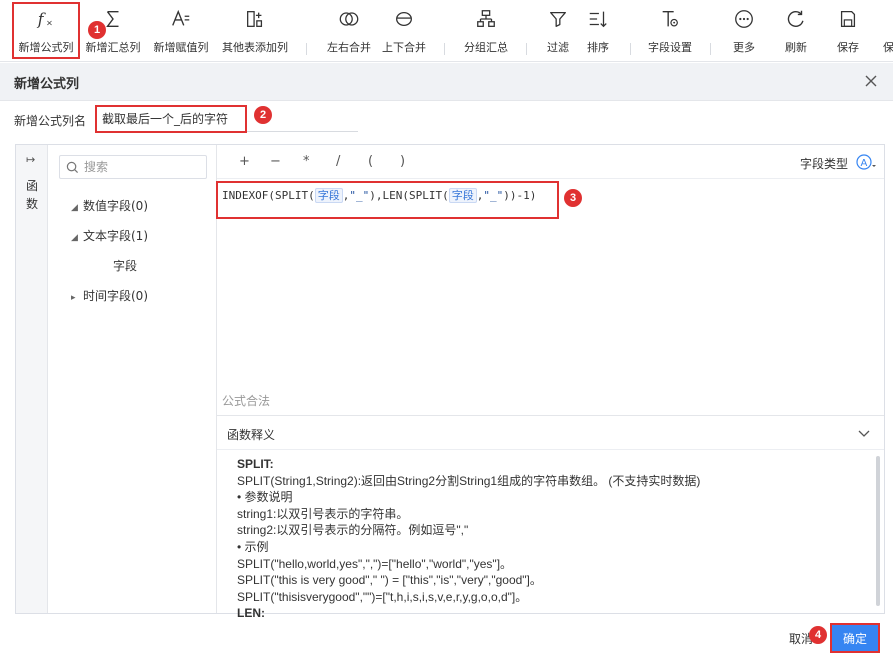  I want to click on minus-operator: −, so click(275, 161).